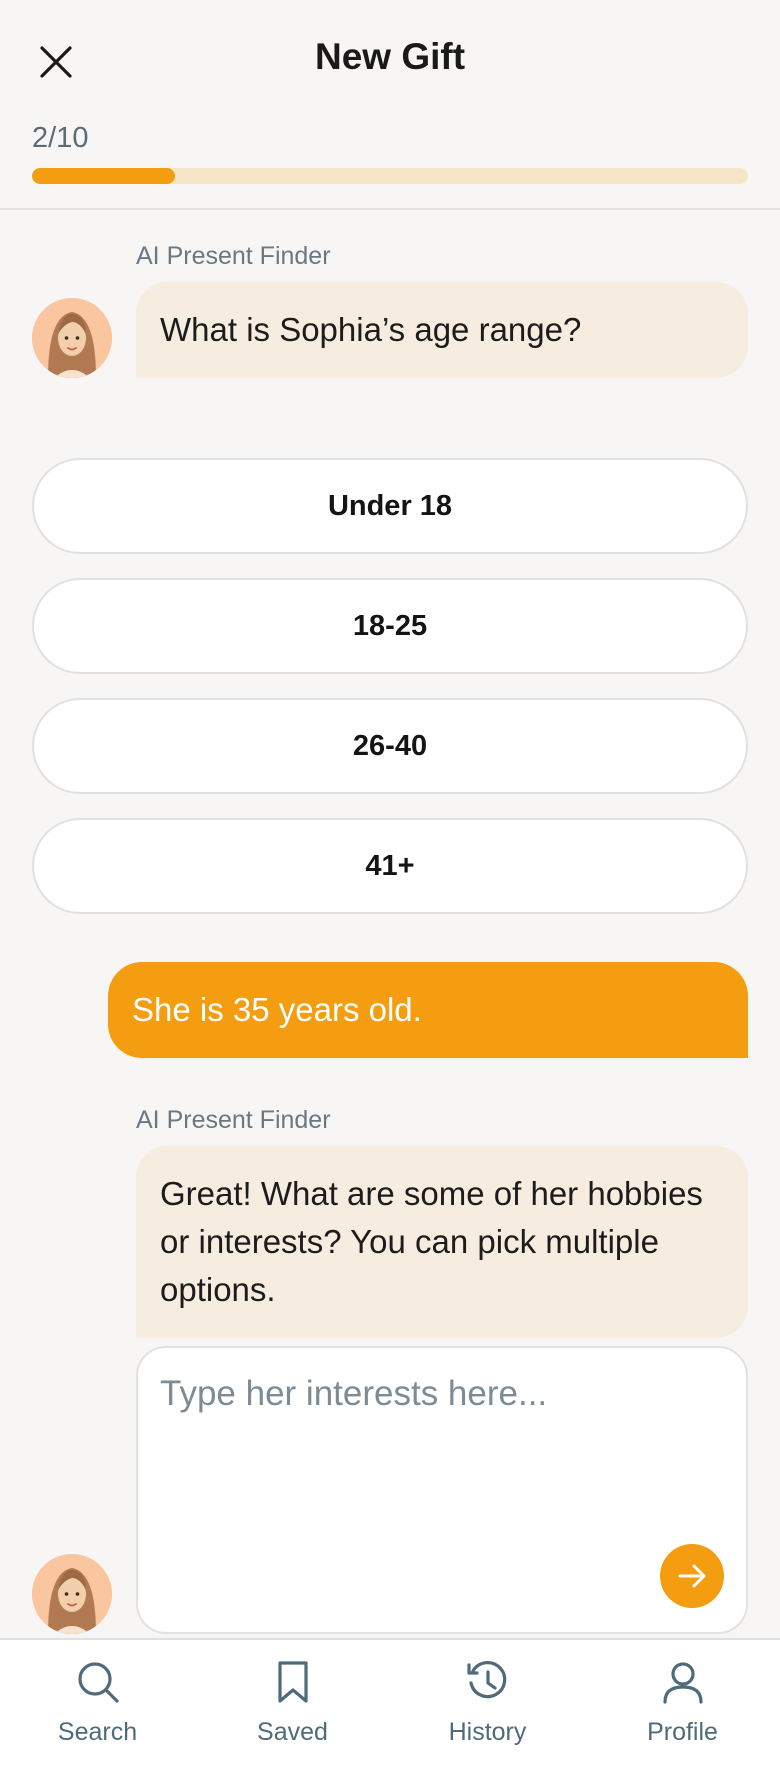 This screenshot has width=780, height=1768. Describe the element at coordinates (682, 1732) in the screenshot. I see `nav-label-profile: Profile` at that location.